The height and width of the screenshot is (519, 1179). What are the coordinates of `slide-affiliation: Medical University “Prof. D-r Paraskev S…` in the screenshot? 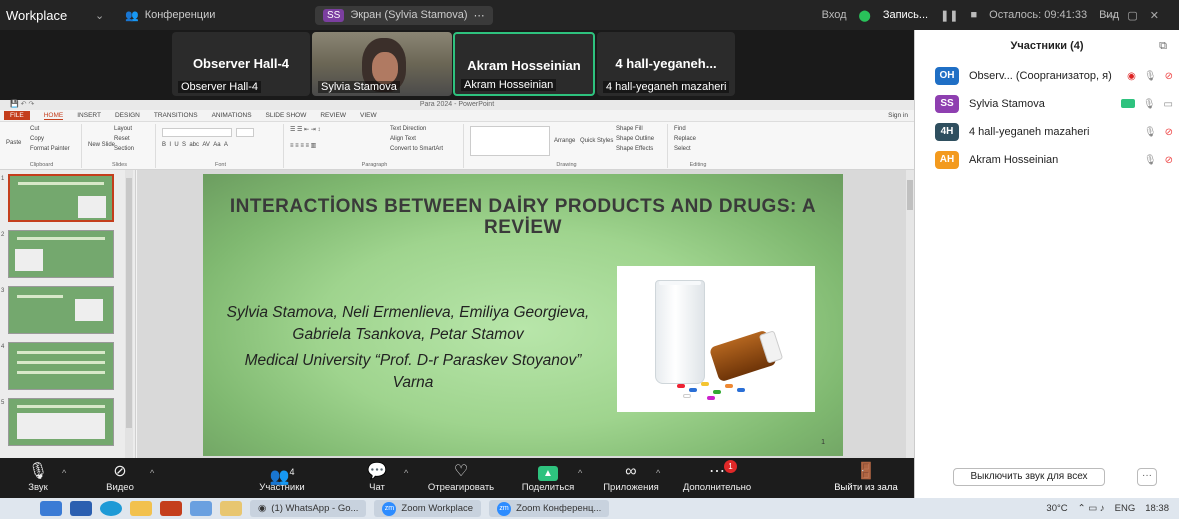 It's located at (413, 372).